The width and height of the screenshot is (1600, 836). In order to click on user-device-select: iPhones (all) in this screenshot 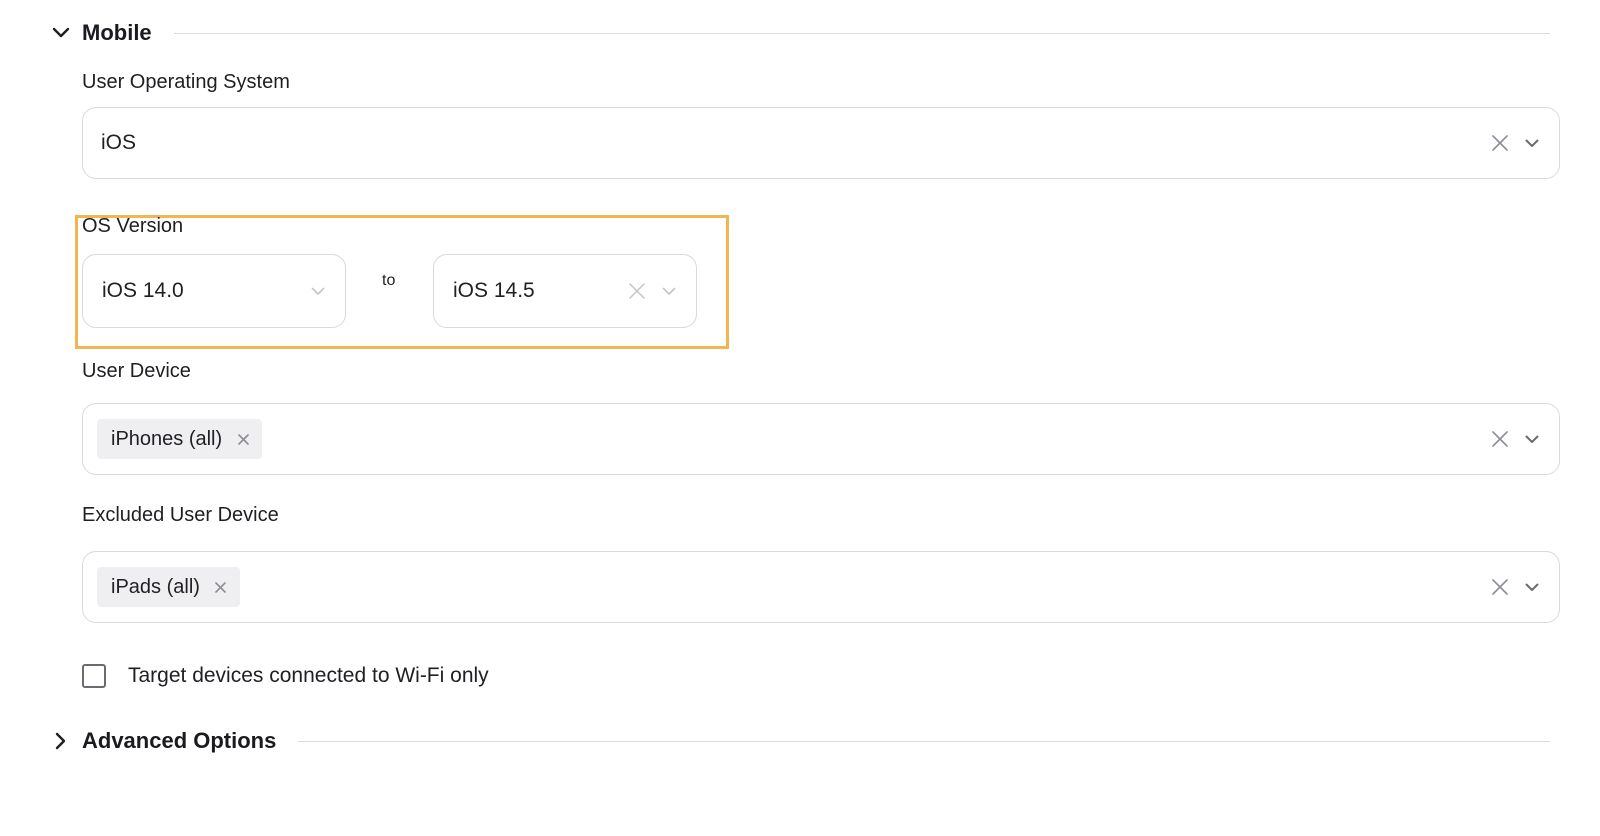, I will do `click(821, 439)`.